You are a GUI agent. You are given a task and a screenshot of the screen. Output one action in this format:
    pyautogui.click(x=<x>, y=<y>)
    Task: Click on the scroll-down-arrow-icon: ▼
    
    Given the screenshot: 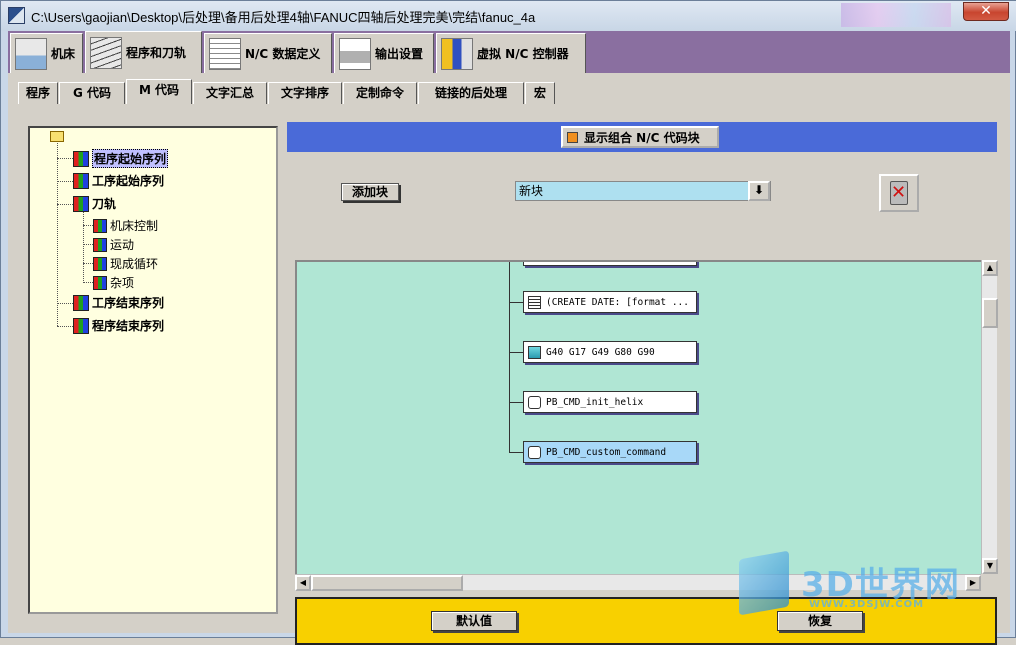 What is the action you would take?
    pyautogui.click(x=990, y=566)
    